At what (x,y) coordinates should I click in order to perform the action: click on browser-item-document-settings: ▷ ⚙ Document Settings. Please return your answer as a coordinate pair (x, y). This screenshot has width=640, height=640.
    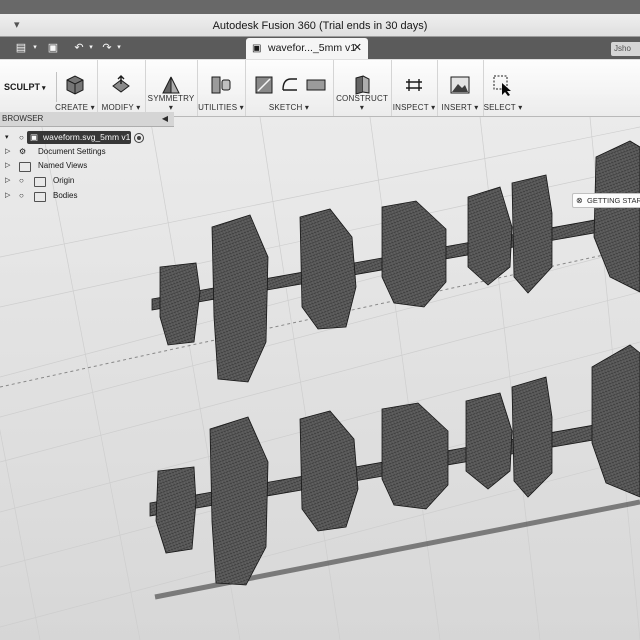
    Looking at the image, I should click on (86, 152).